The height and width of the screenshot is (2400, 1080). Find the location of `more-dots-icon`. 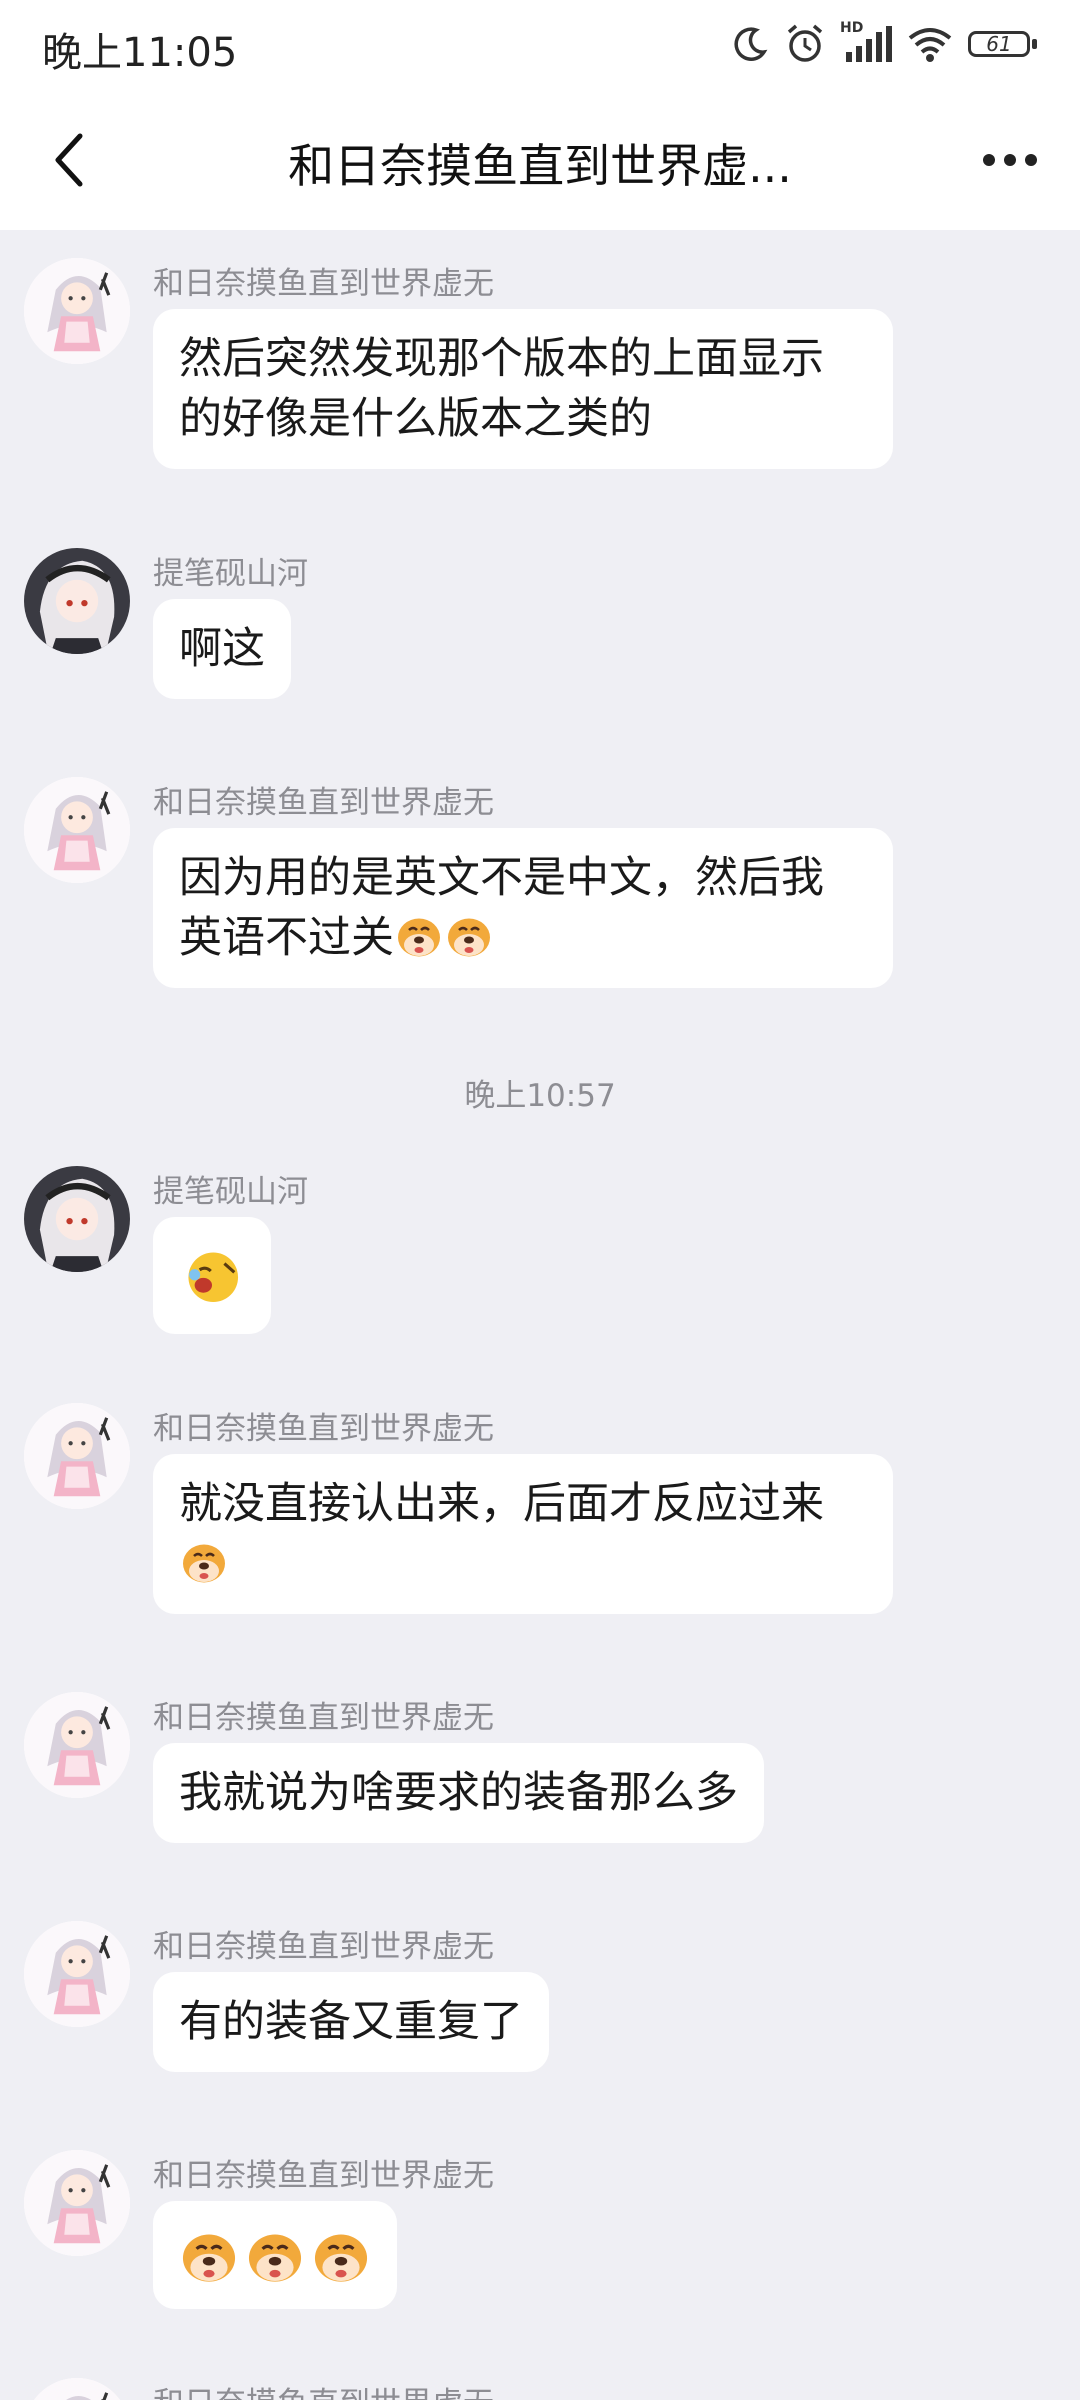

more-dots-icon is located at coordinates (1010, 160).